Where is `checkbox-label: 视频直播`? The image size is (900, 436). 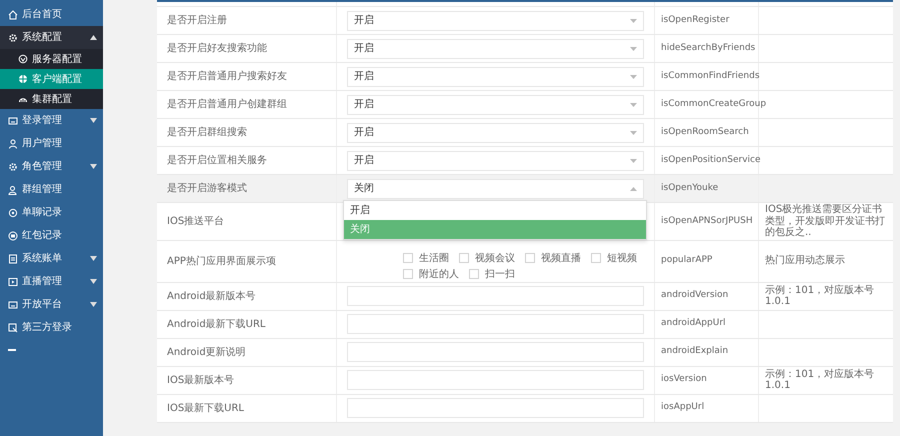 checkbox-label: 视频直播 is located at coordinates (561, 259).